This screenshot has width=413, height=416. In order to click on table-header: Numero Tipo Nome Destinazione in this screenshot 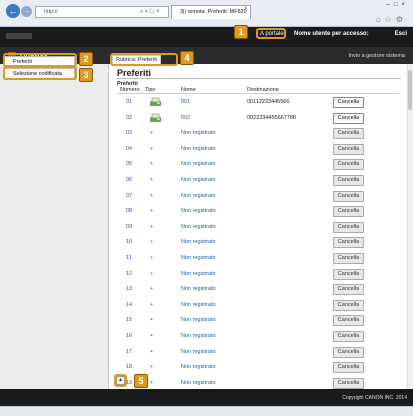, I will do `click(258, 90)`.